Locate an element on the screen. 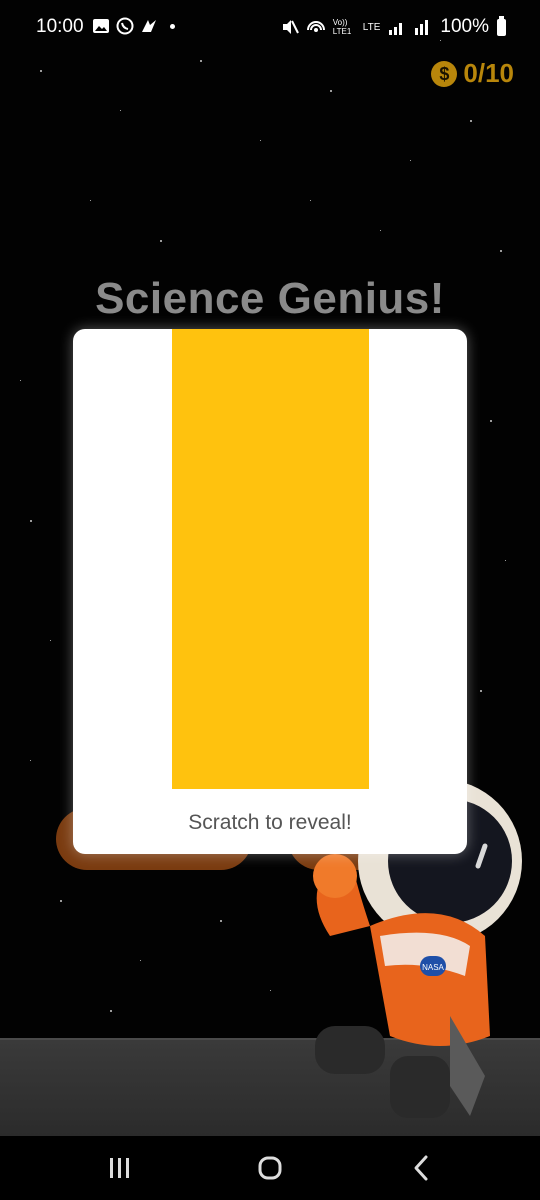 This screenshot has width=540, height=1200. scratch-instruction: Scratch to reveal! is located at coordinates (270, 822).